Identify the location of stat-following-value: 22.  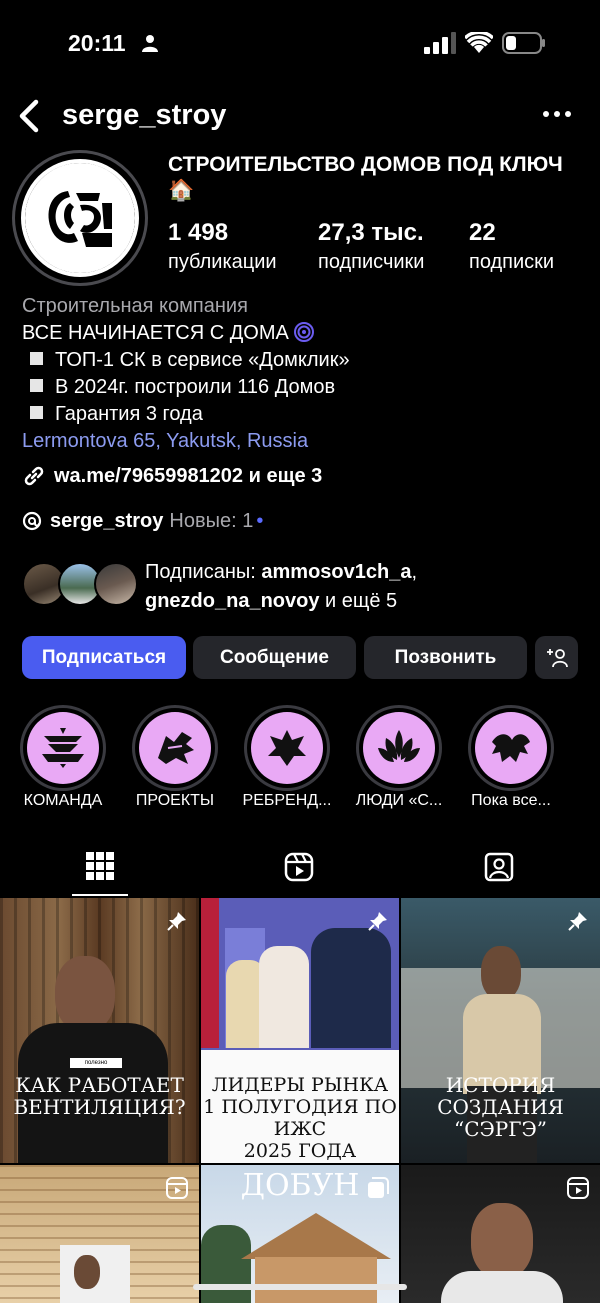
(482, 232).